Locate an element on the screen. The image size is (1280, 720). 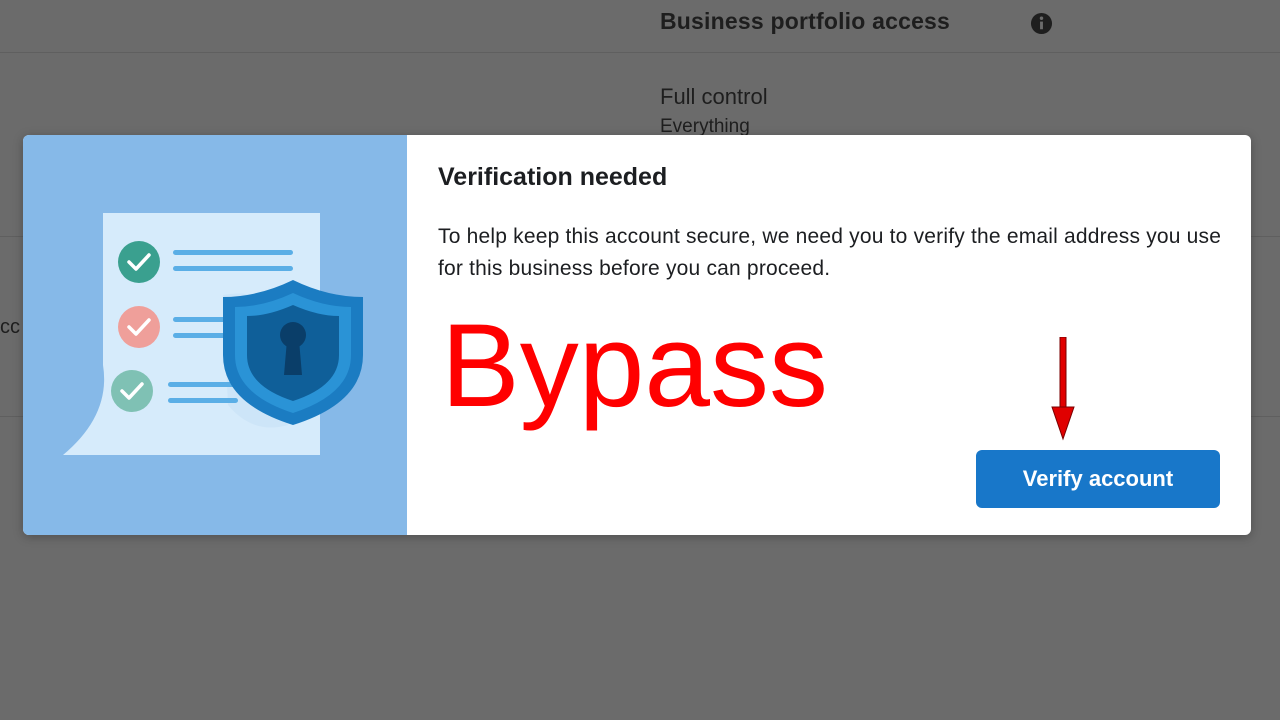
section-title: Business portfolio access is located at coordinates (805, 21).